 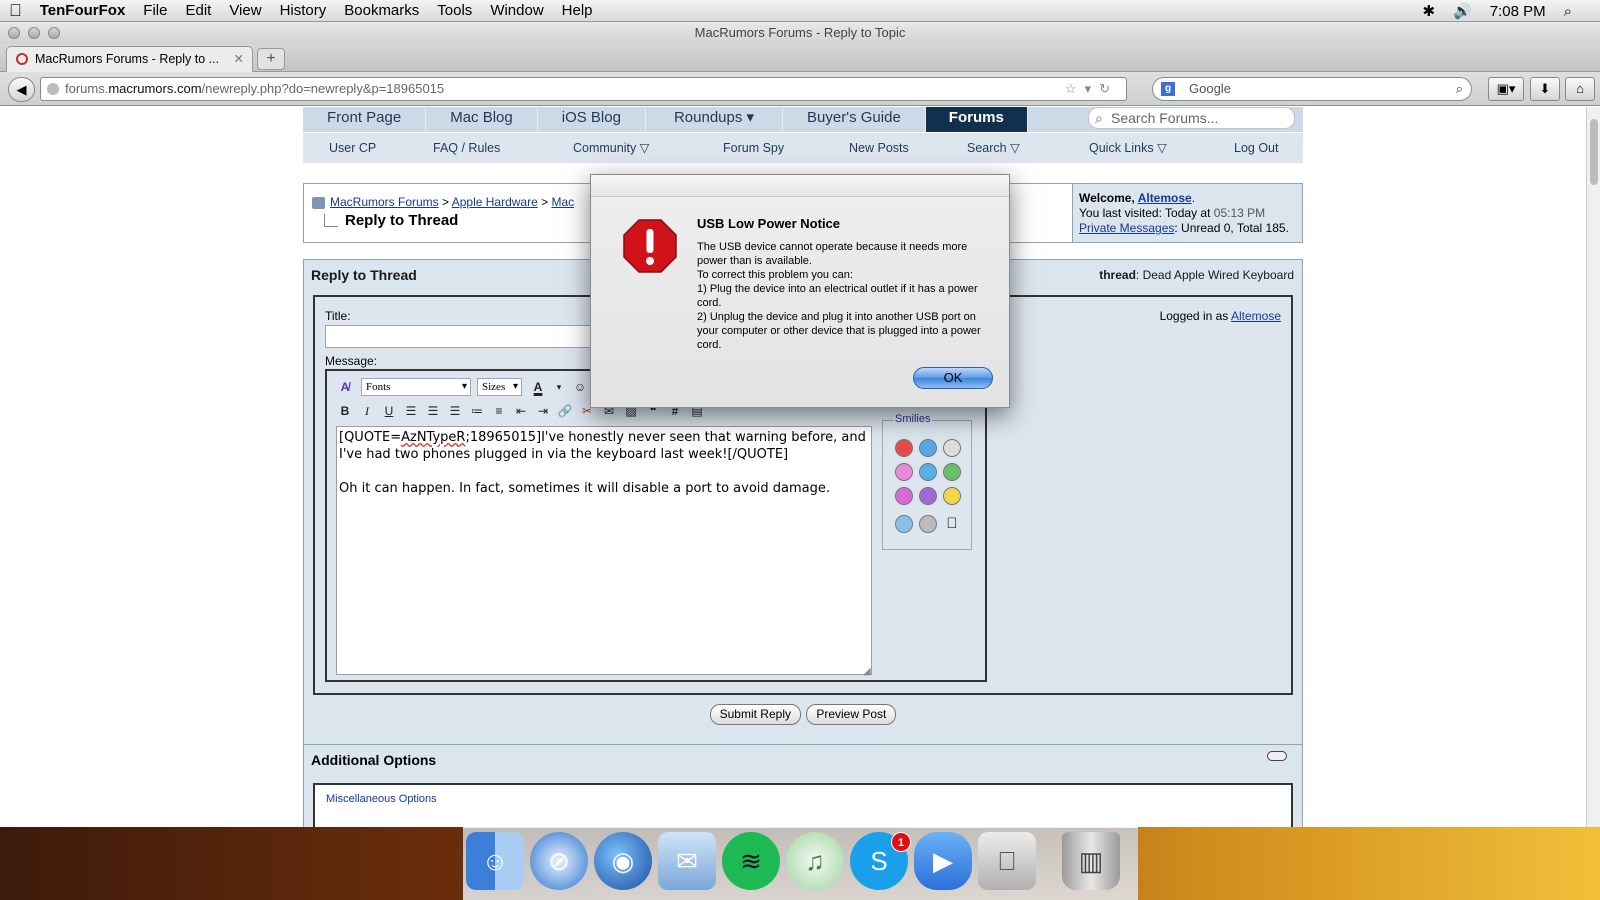 I want to click on indent-icon: ⇥, so click(x=543, y=411).